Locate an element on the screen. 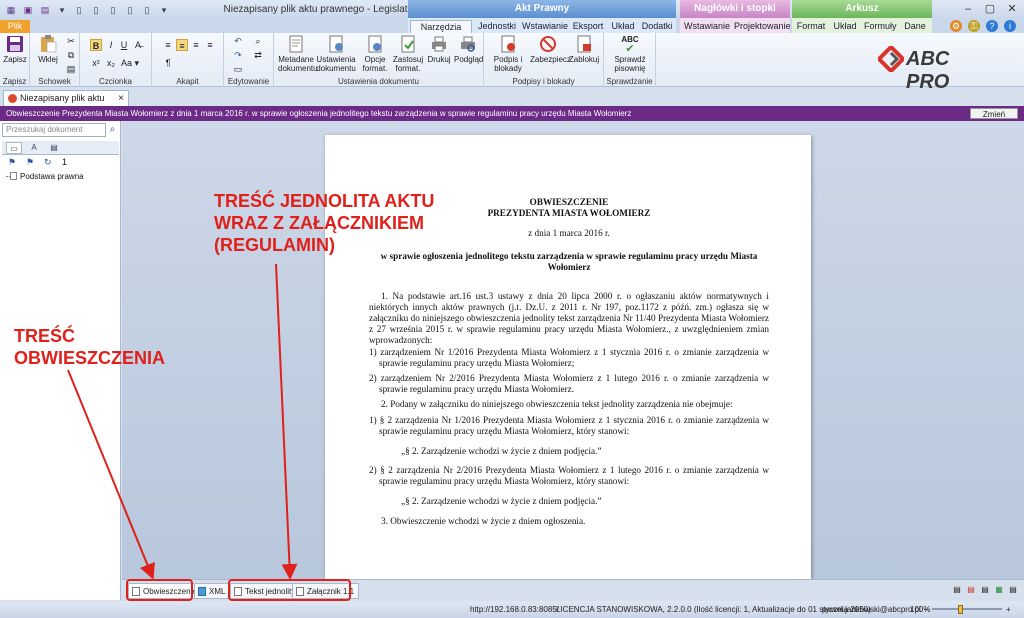 The height and width of the screenshot is (618, 1024). arrow-to-obwieszczenie is located at coordinates (111, 474).